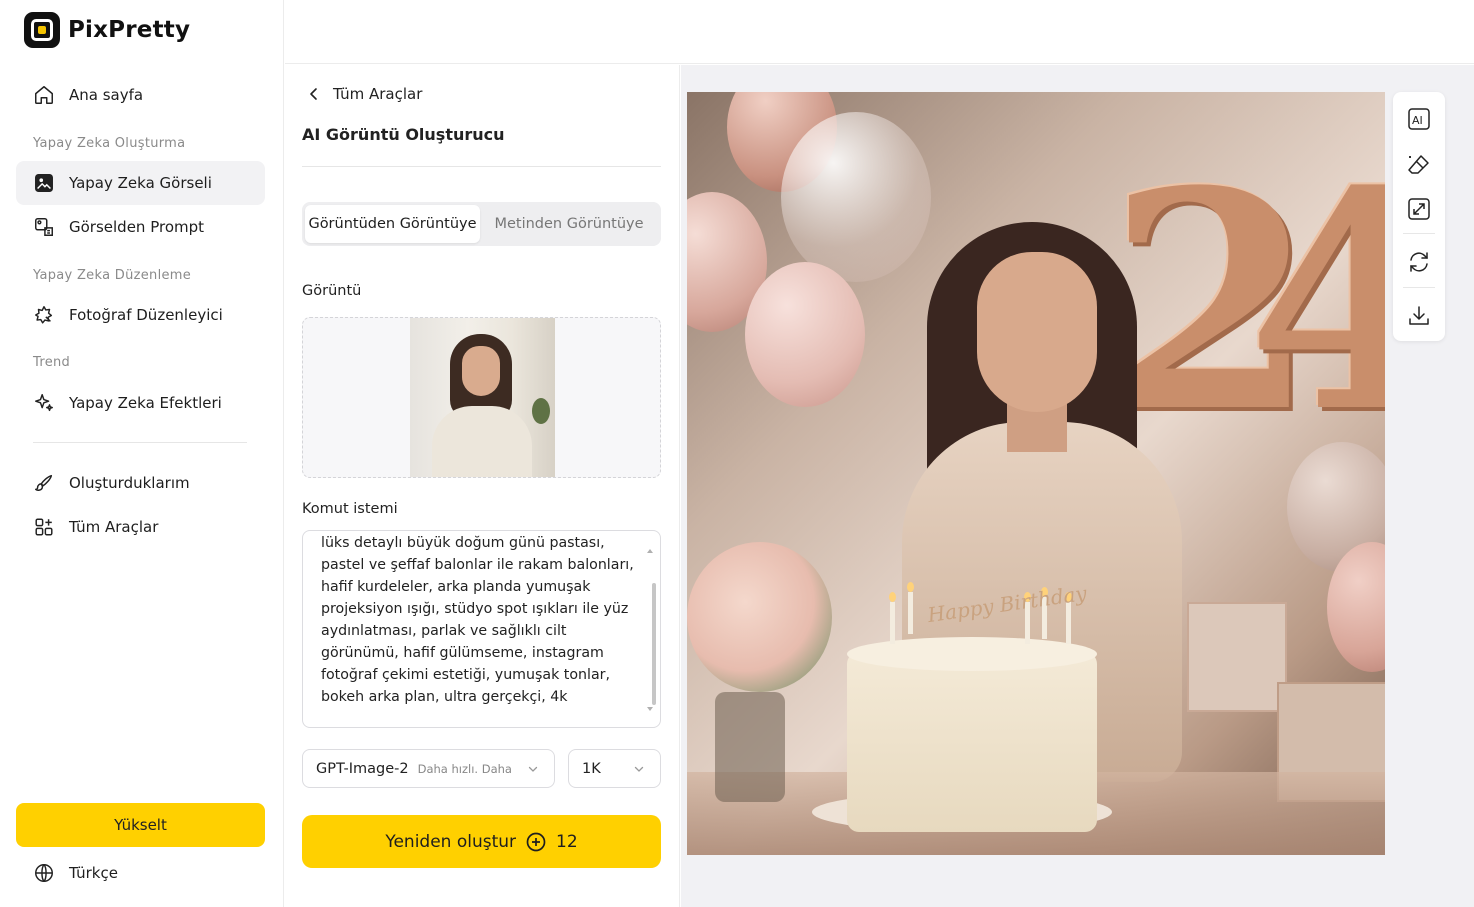  I want to click on sidebar-item-ai-image: Yapay Zeka Görseli, so click(140, 183).